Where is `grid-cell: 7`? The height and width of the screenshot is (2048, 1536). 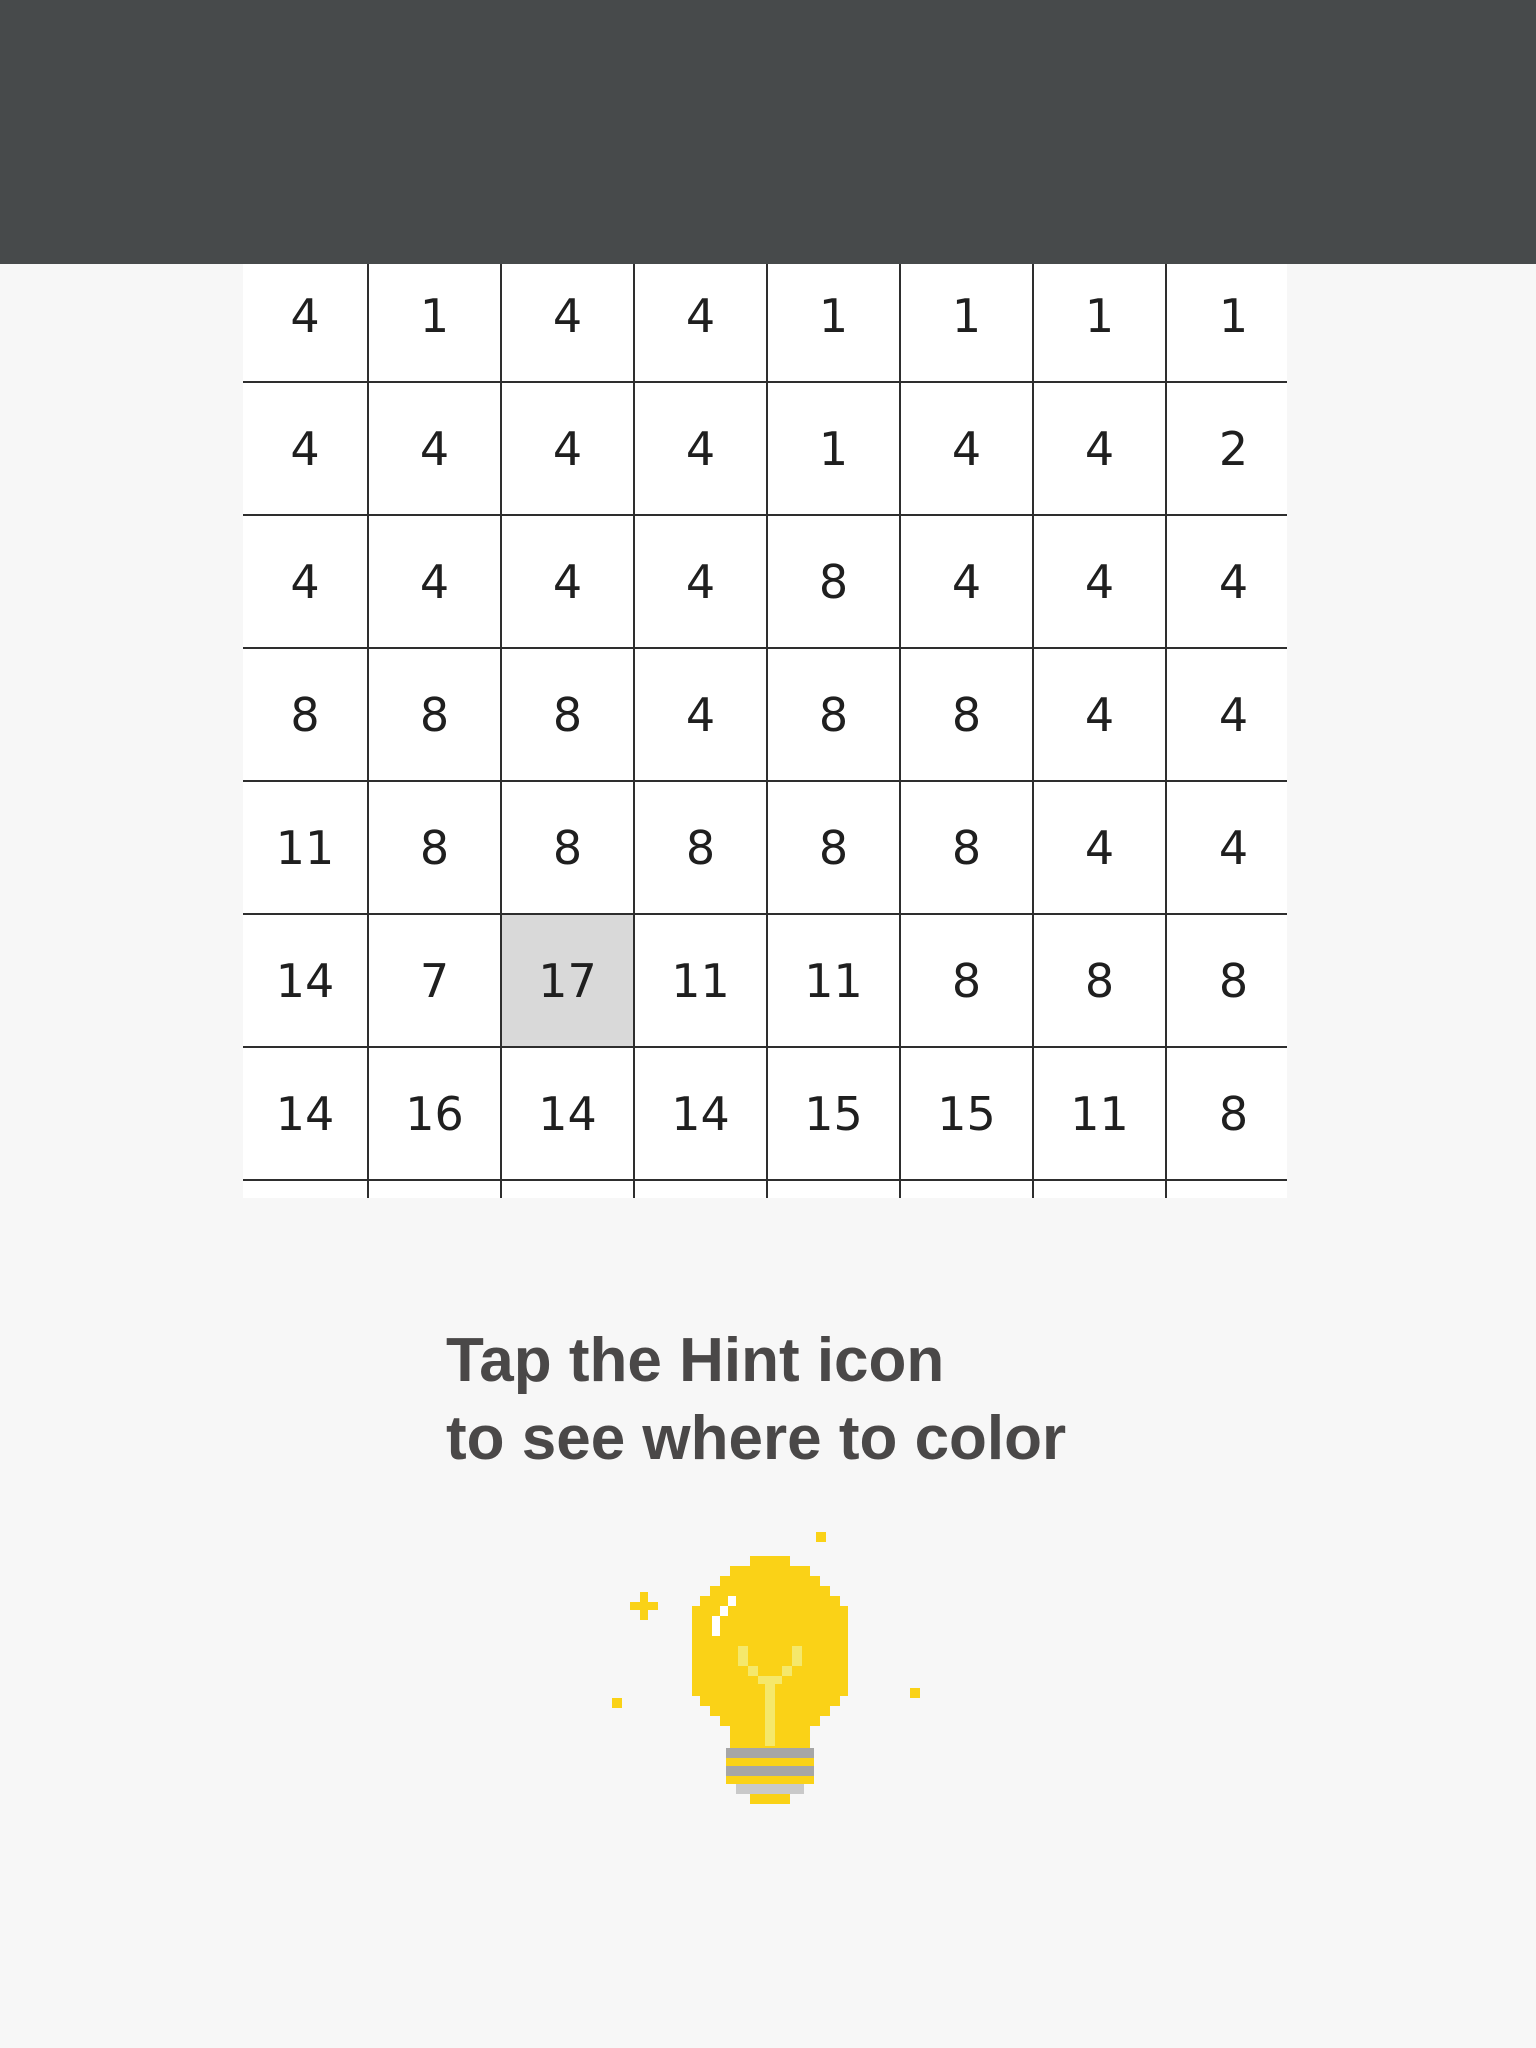
grid-cell: 7 is located at coordinates (435, 981).